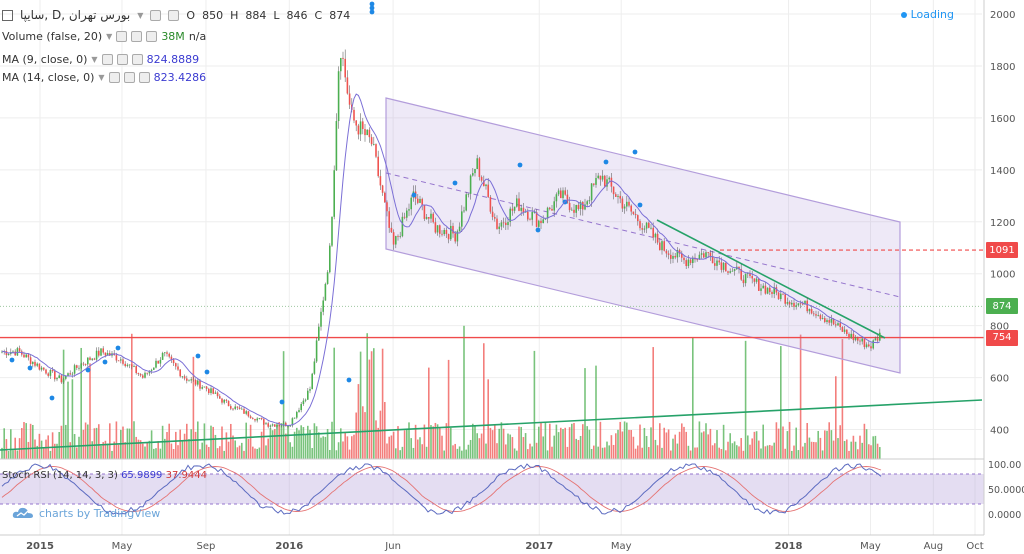 The width and height of the screenshot is (1024, 554). I want to click on signal-dot, so click(635, 152).